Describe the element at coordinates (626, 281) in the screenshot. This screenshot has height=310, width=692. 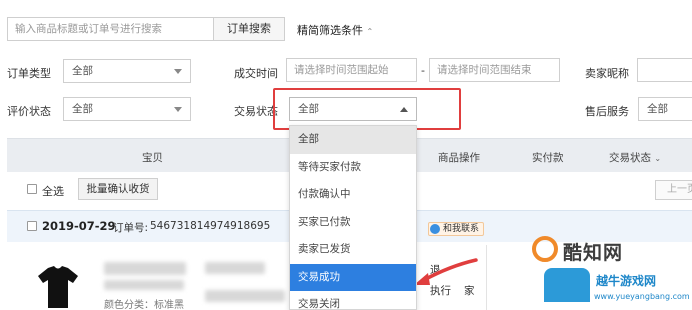
I see `watermark-site-cn: 越牛游戏网` at that location.